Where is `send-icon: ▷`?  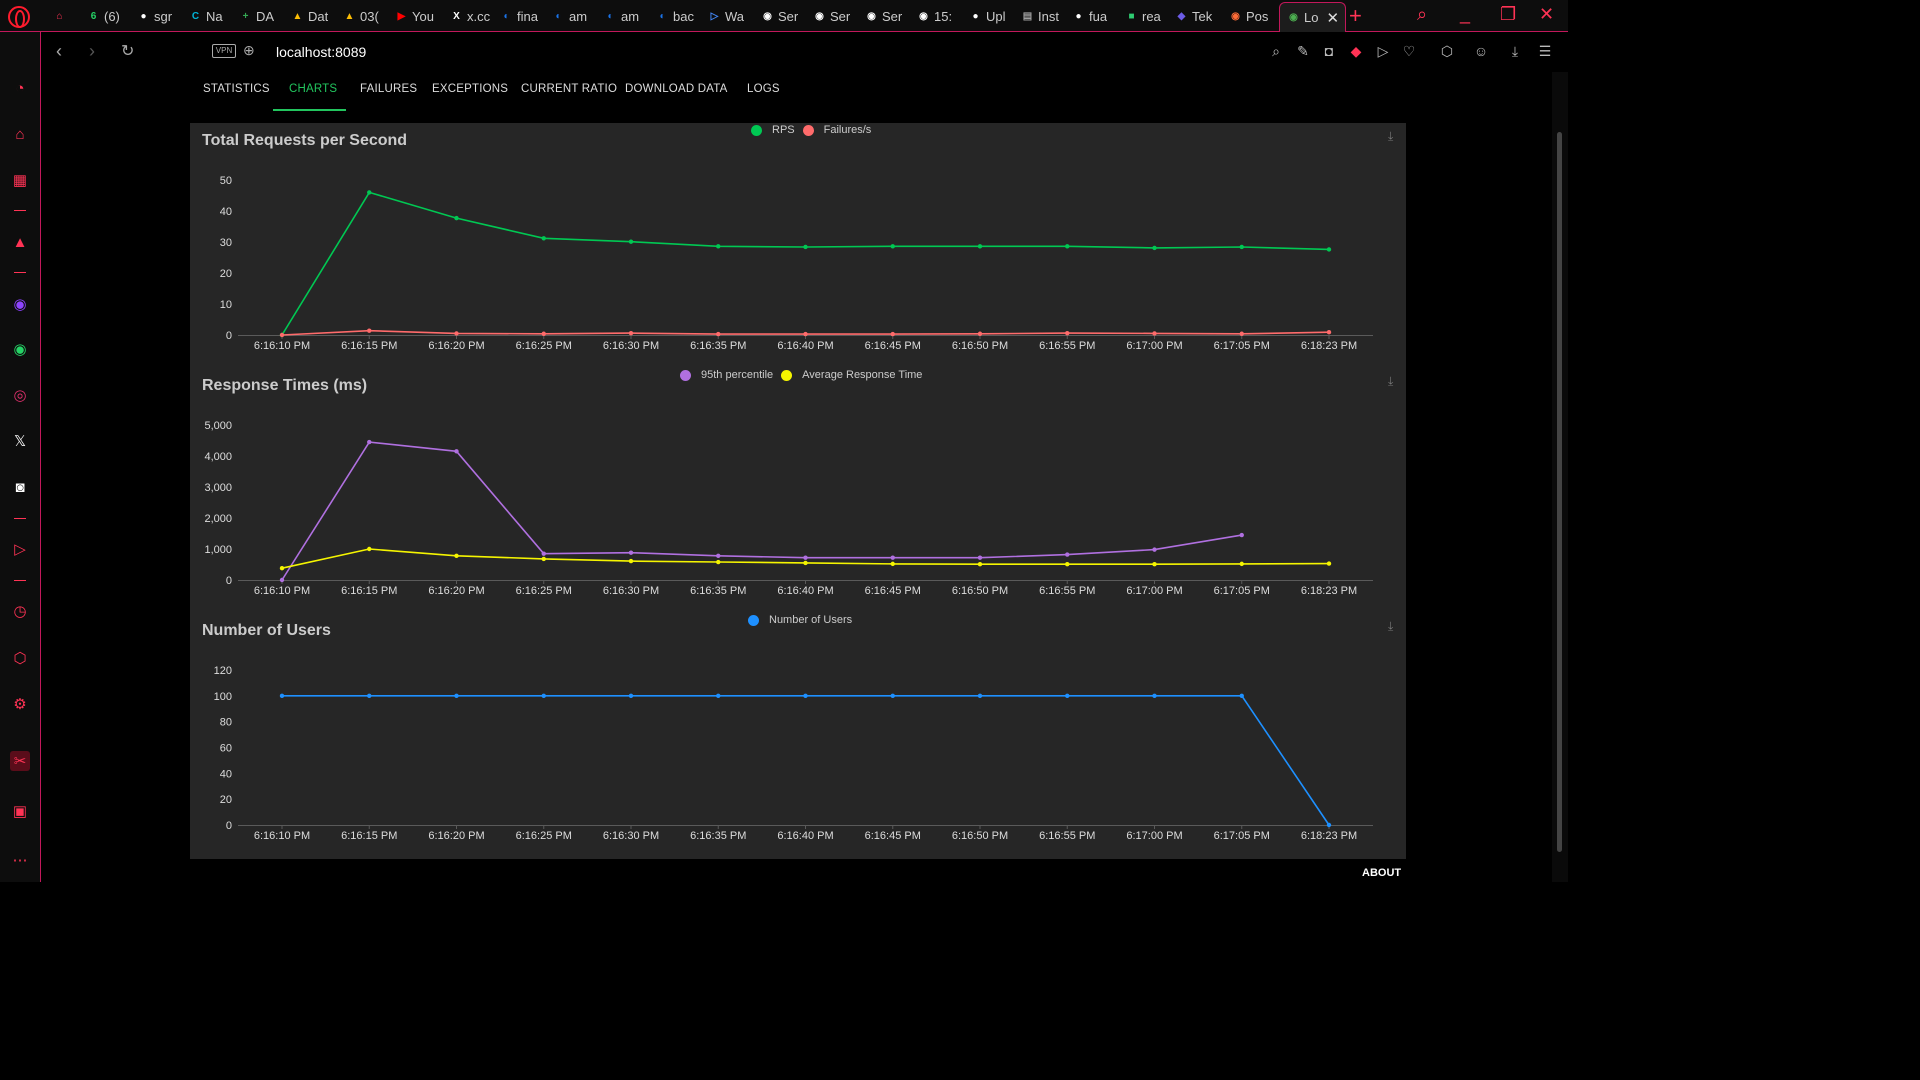 send-icon: ▷ is located at coordinates (1383, 52).